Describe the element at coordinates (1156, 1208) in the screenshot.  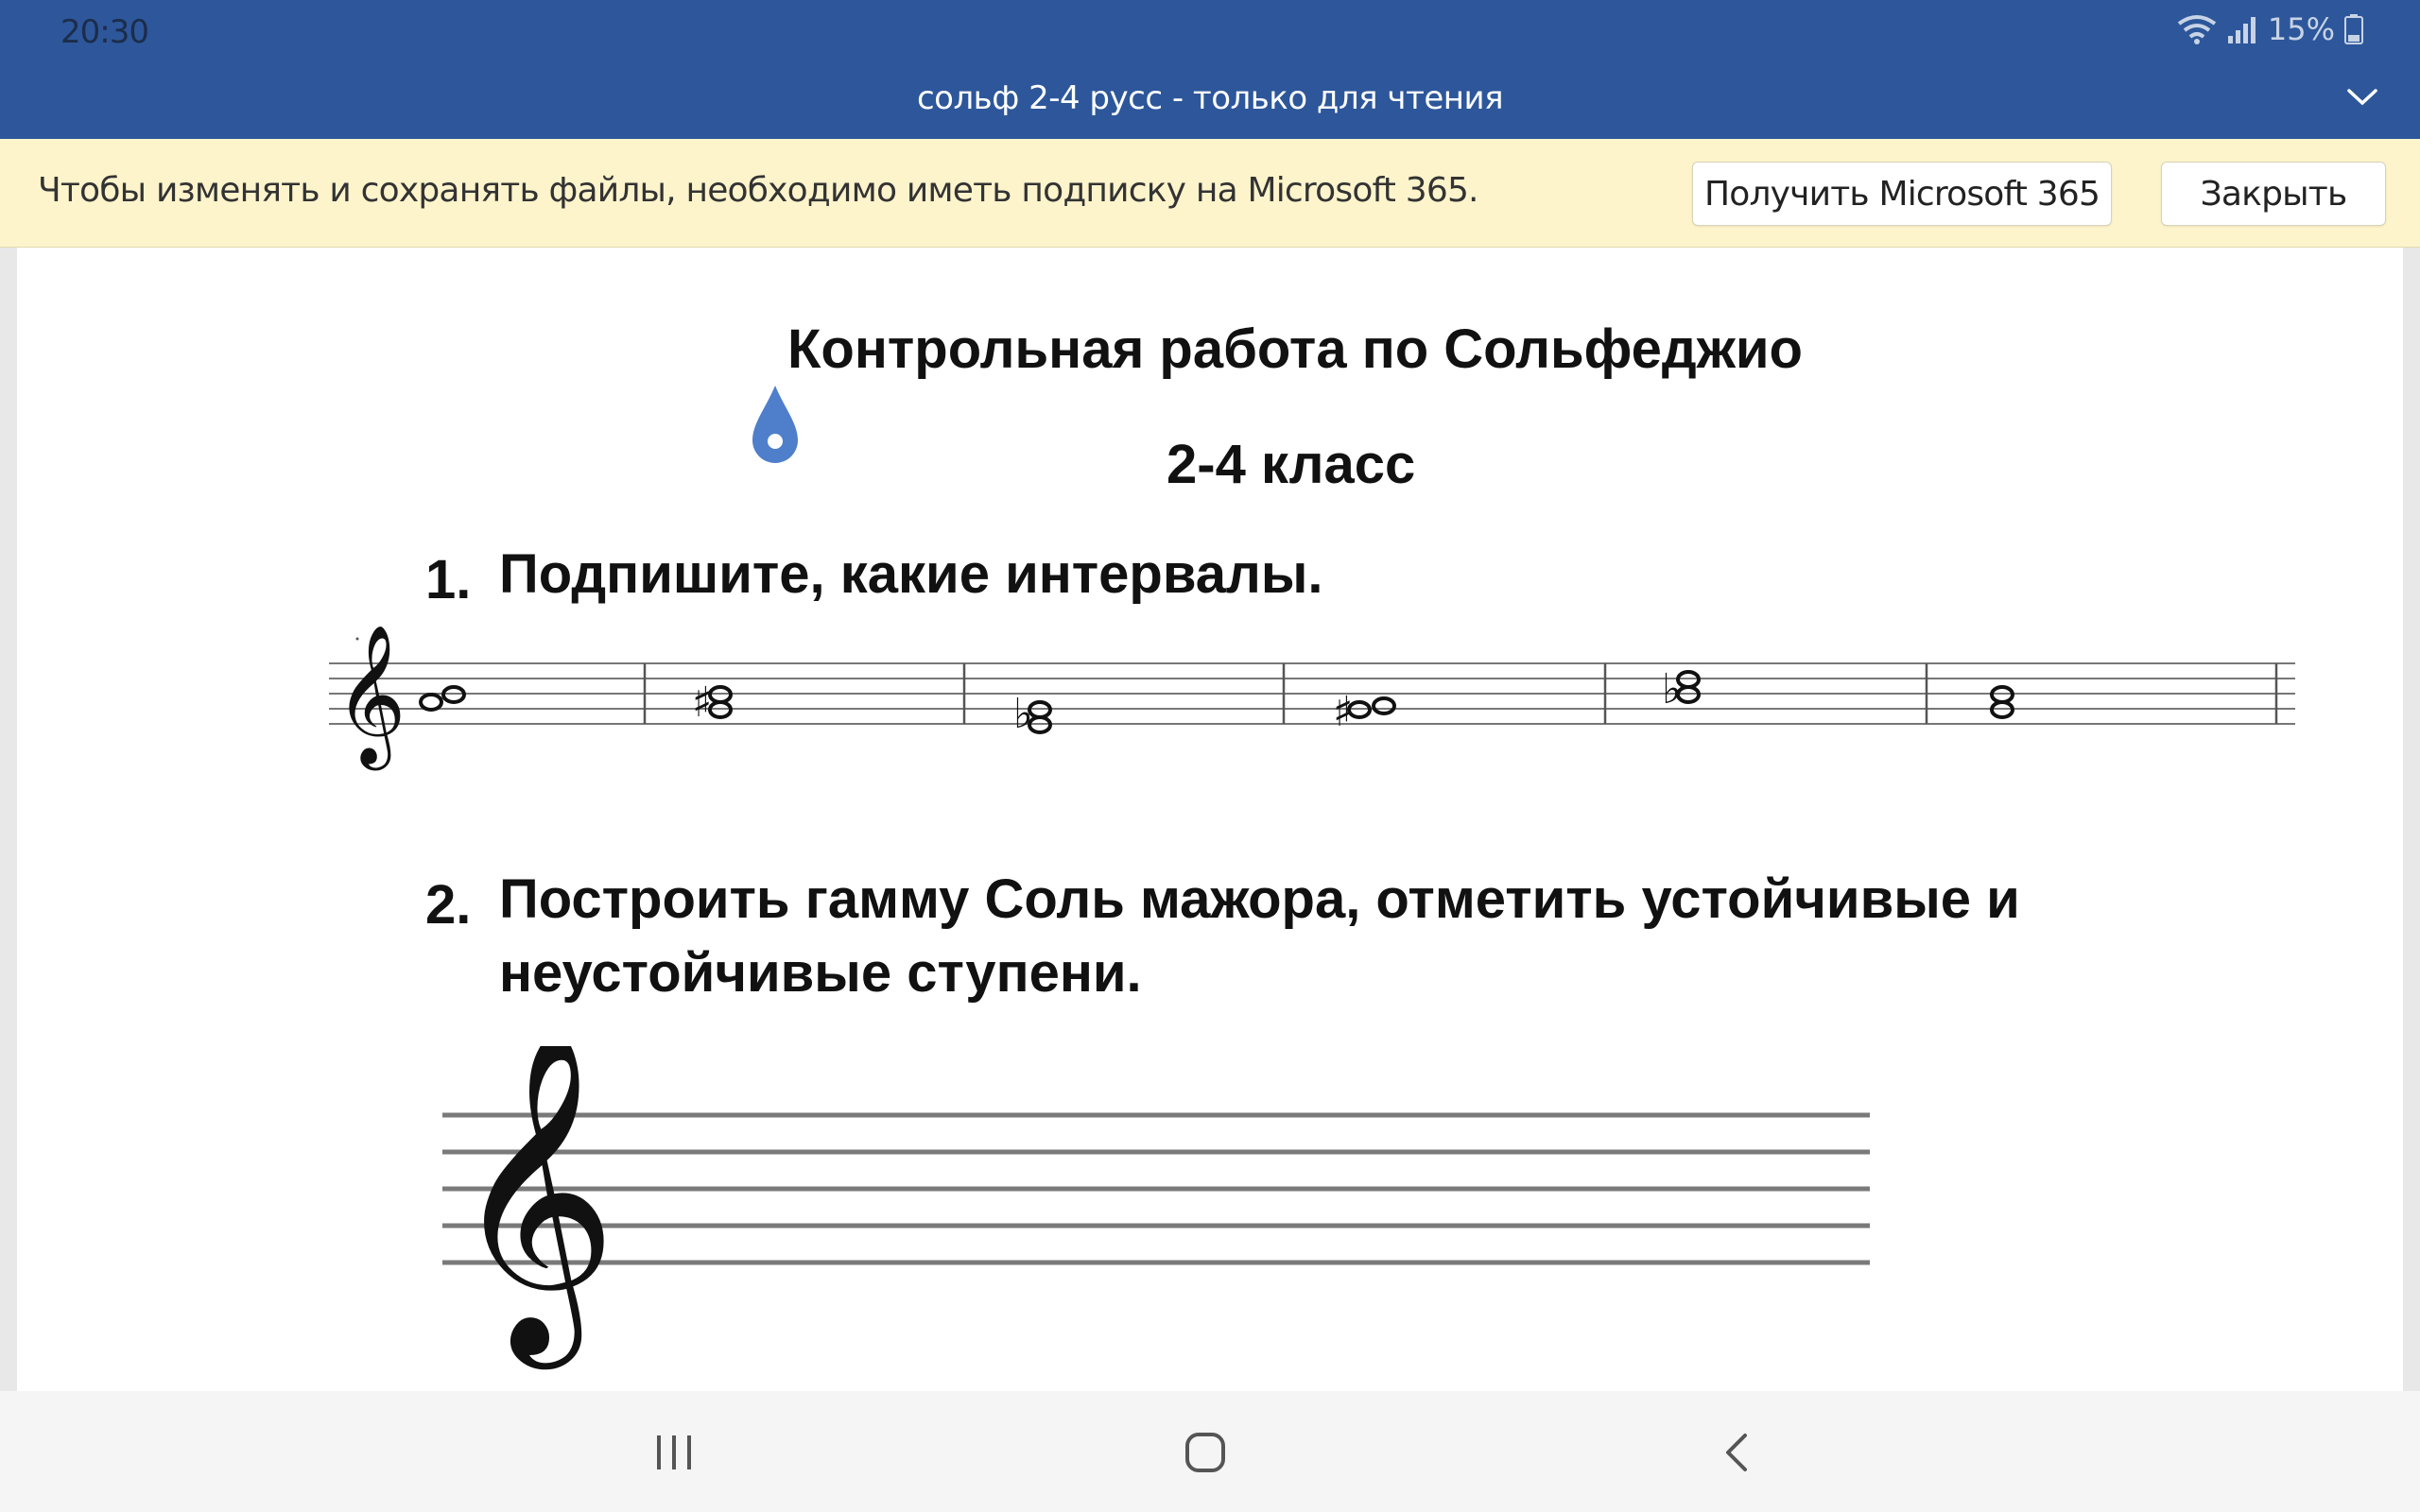
I see `scale-staff: 𝄞` at that location.